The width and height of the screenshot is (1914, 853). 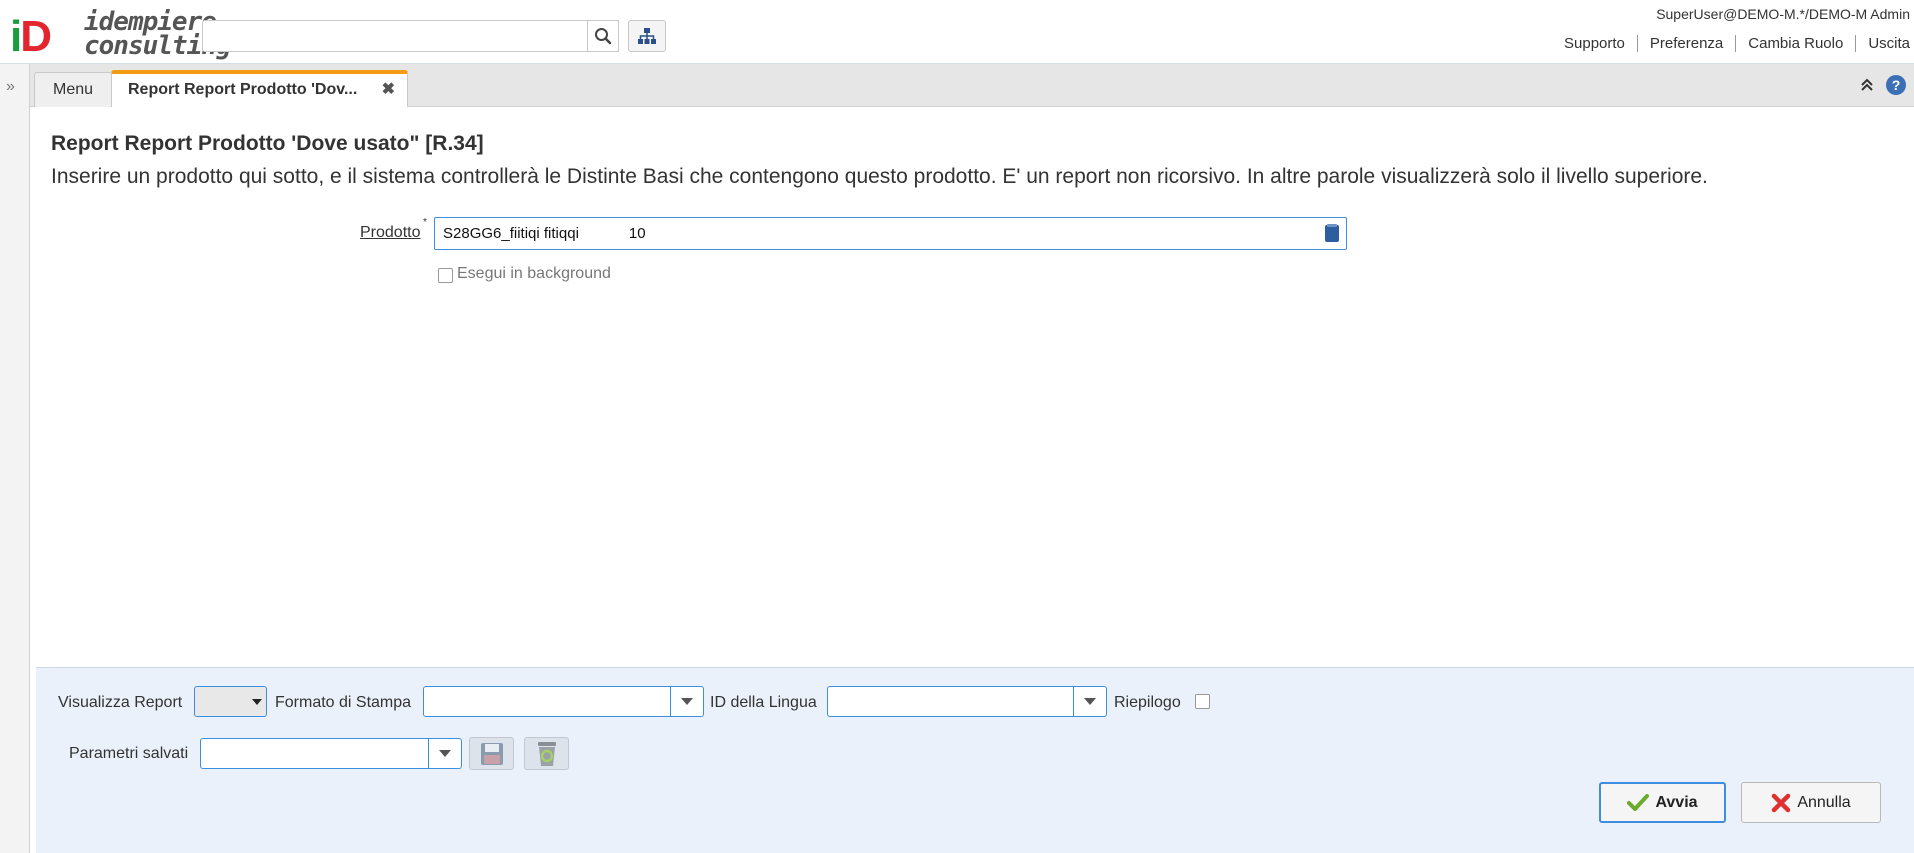 What do you see at coordinates (1147, 702) in the screenshot?
I see `summary-label: Riepilogo` at bounding box center [1147, 702].